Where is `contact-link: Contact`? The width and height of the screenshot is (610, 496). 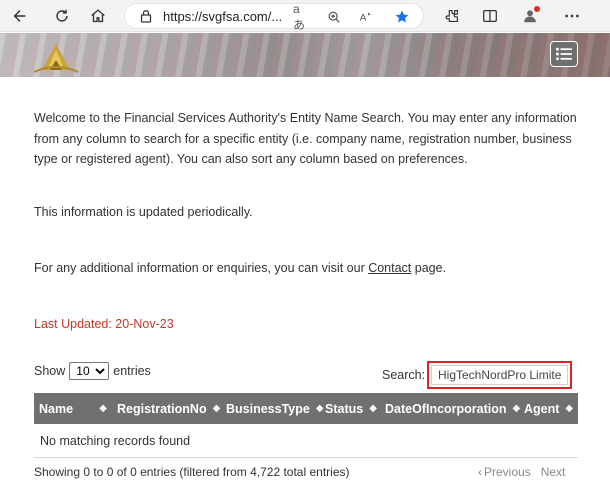
contact-link: Contact is located at coordinates (389, 268).